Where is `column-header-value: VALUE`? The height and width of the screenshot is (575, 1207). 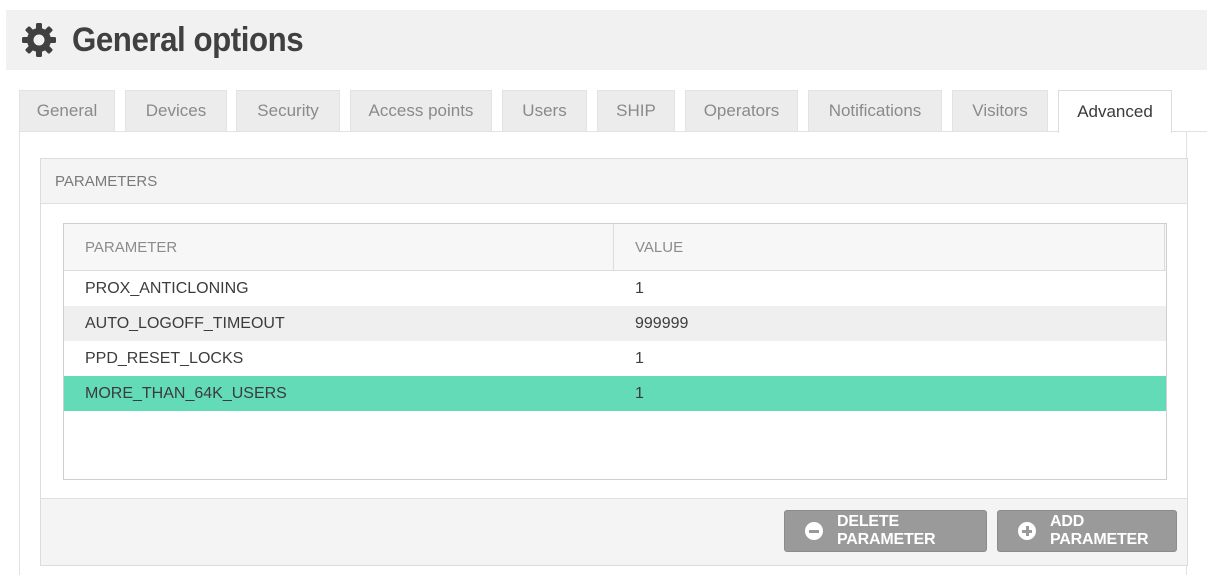 column-header-value: VALUE is located at coordinates (889, 247).